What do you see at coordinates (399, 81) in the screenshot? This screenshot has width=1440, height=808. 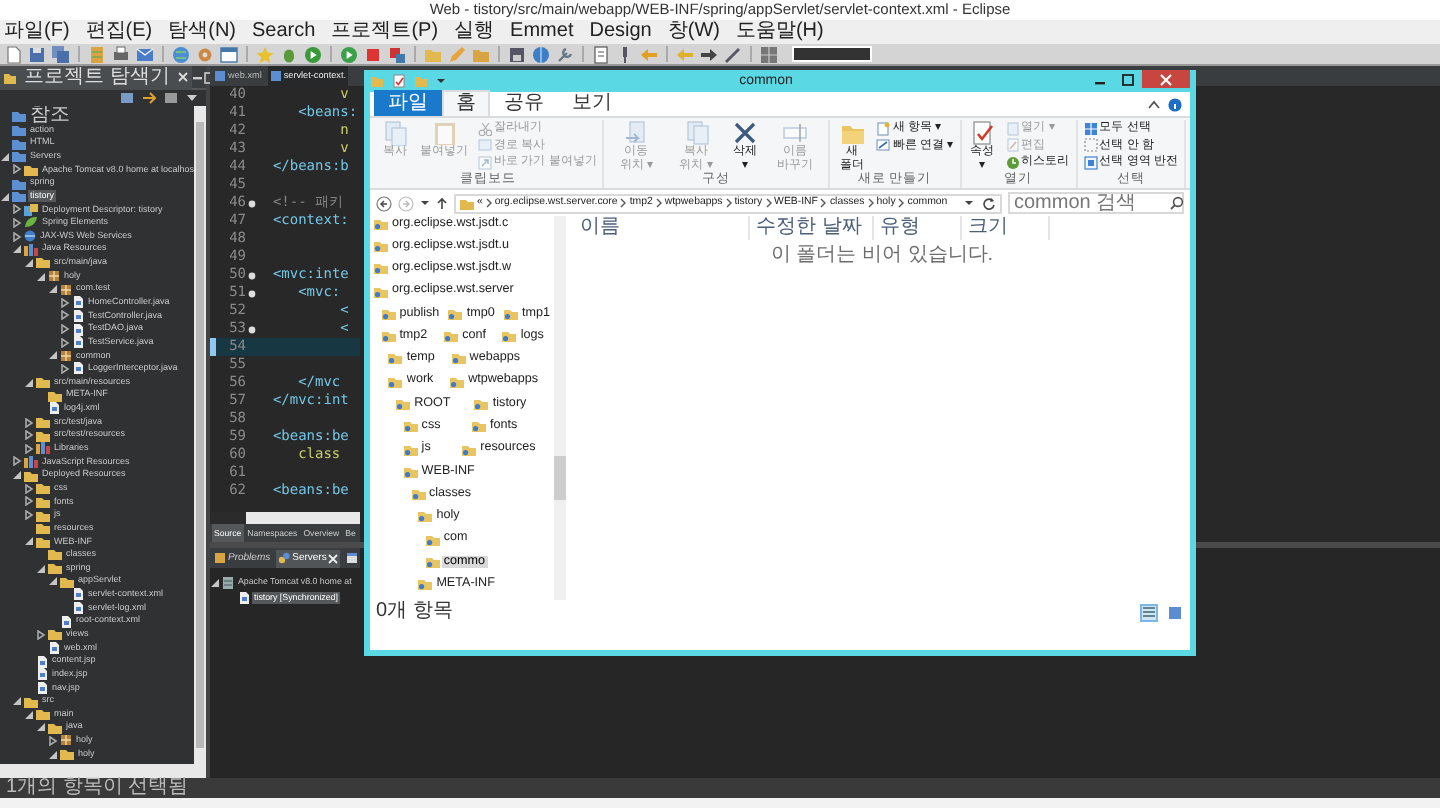 I see `page-check-icon` at bounding box center [399, 81].